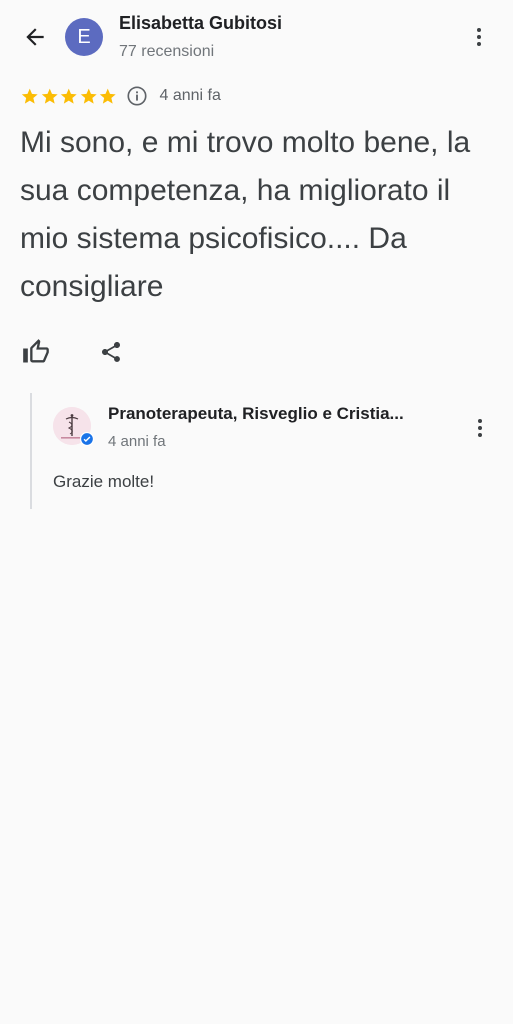 The image size is (513, 1024). I want to click on back-button, so click(35, 37).